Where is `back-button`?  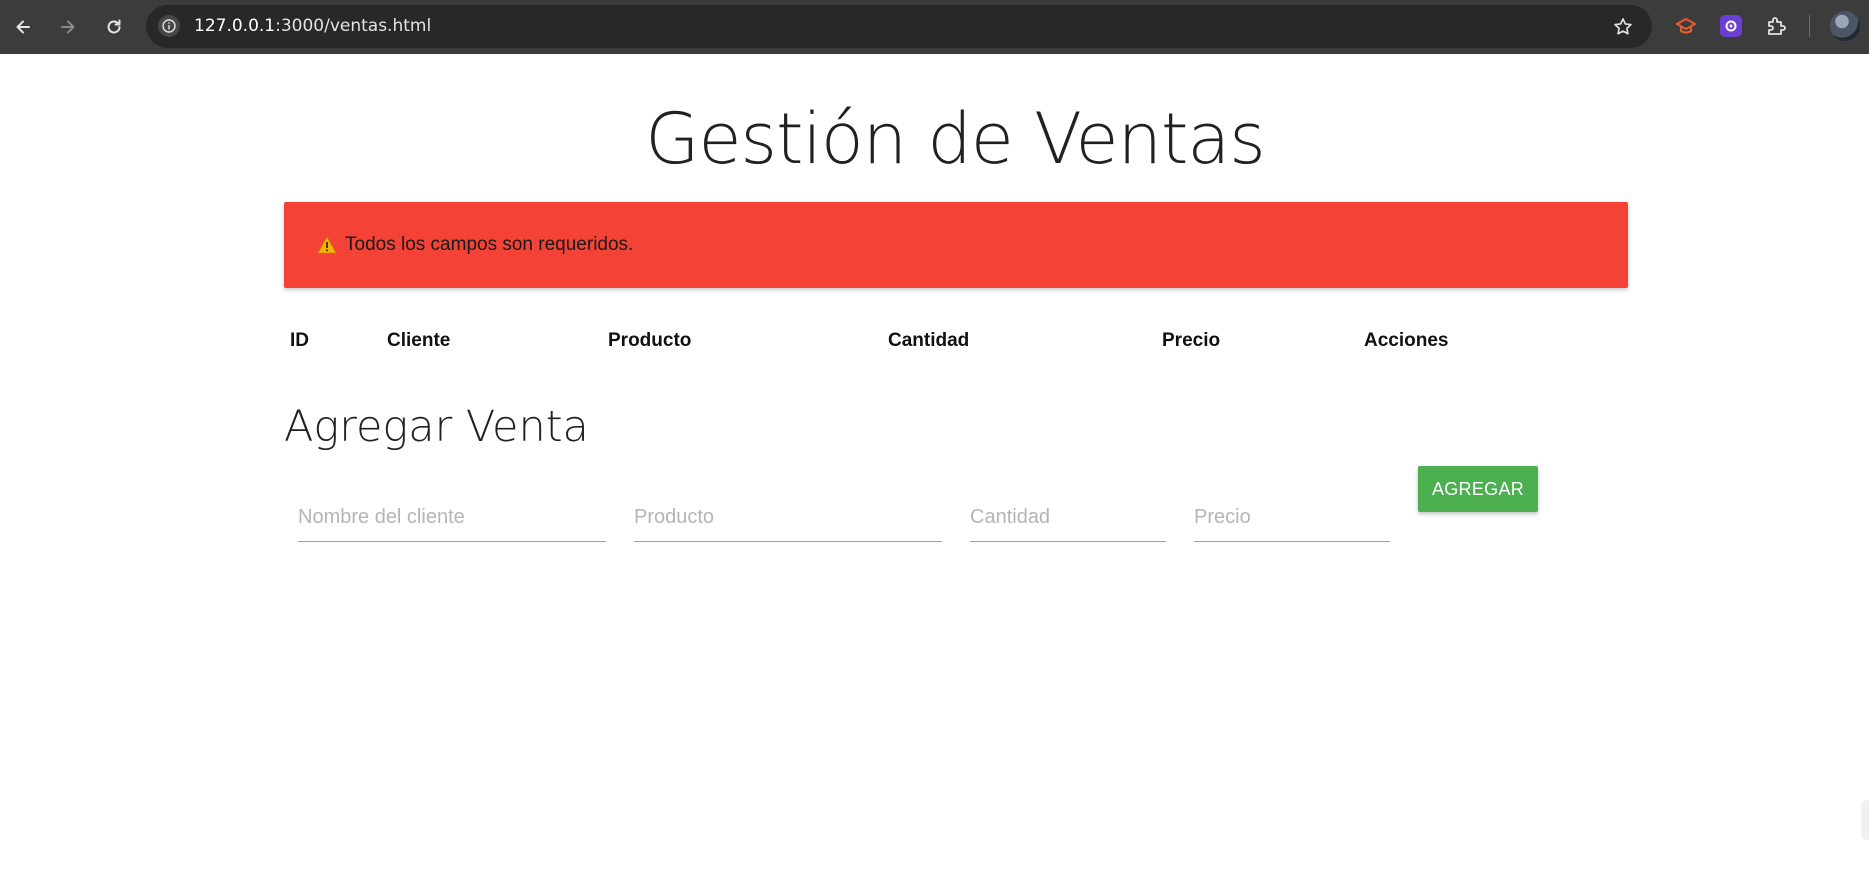 back-button is located at coordinates (23, 27).